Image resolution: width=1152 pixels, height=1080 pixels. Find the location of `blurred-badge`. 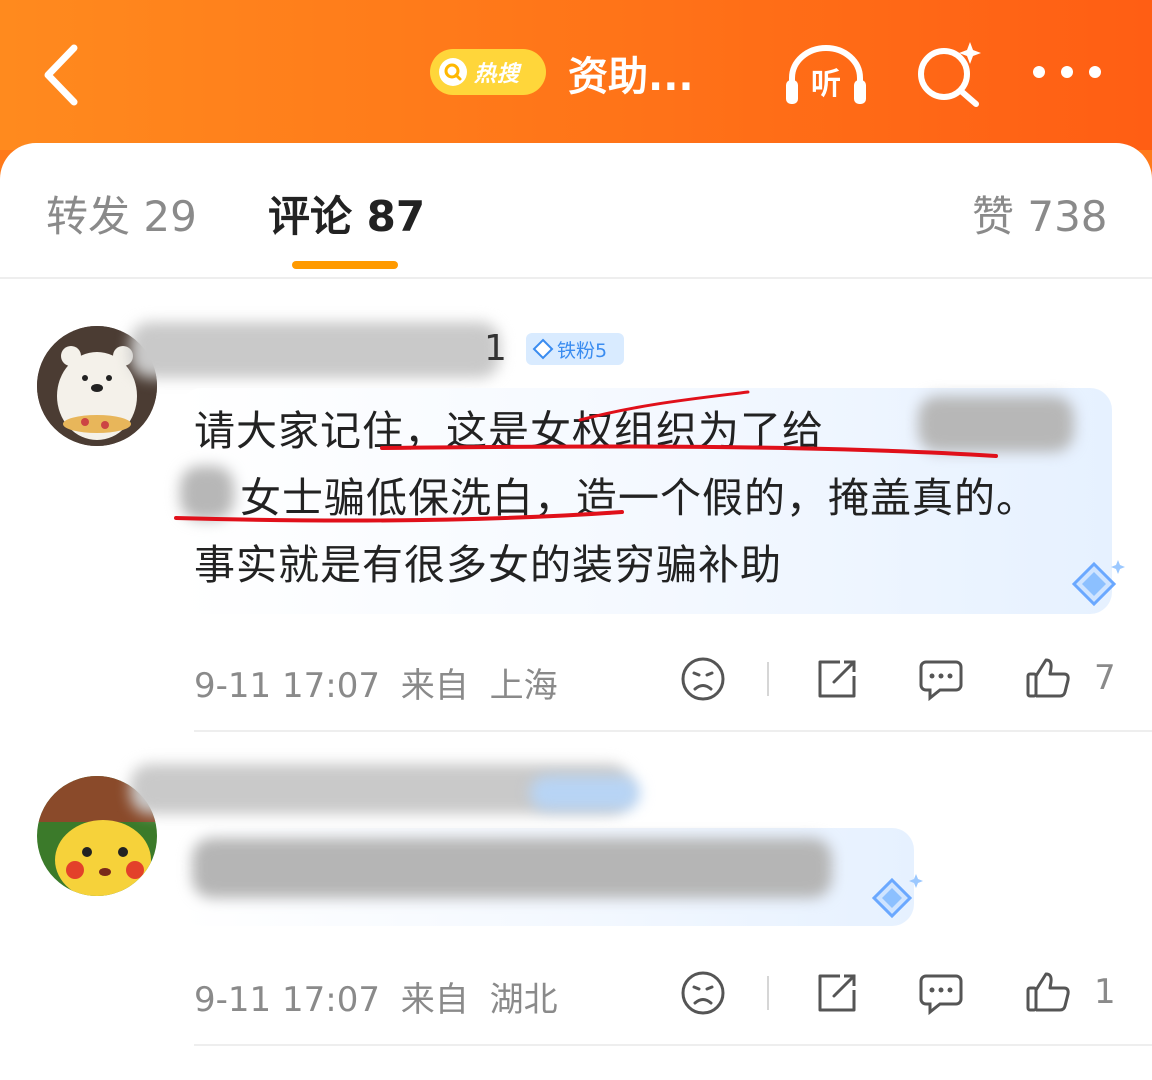

blurred-badge is located at coordinates (585, 793).